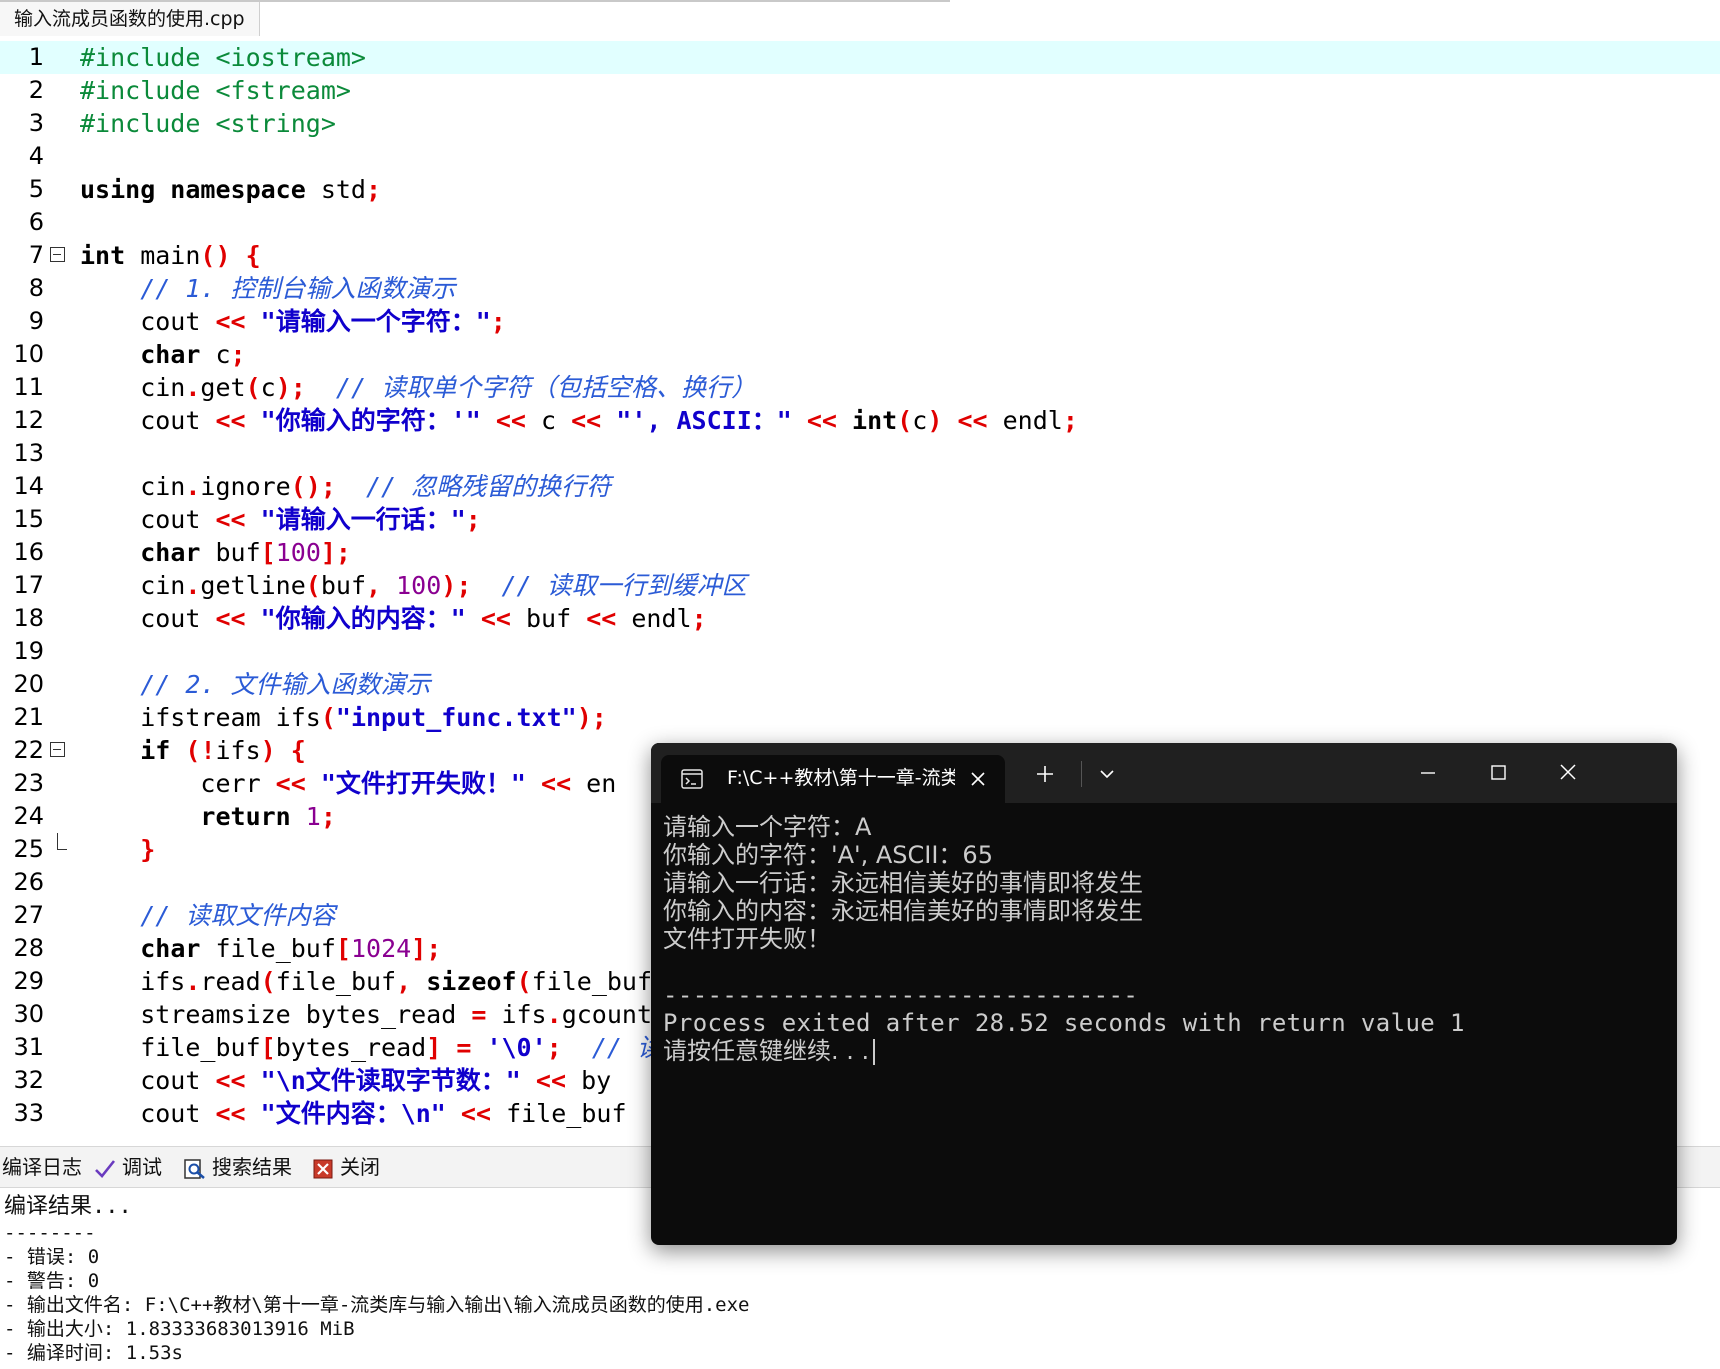  Describe the element at coordinates (28, 717) in the screenshot. I see `line-number: 21` at that location.